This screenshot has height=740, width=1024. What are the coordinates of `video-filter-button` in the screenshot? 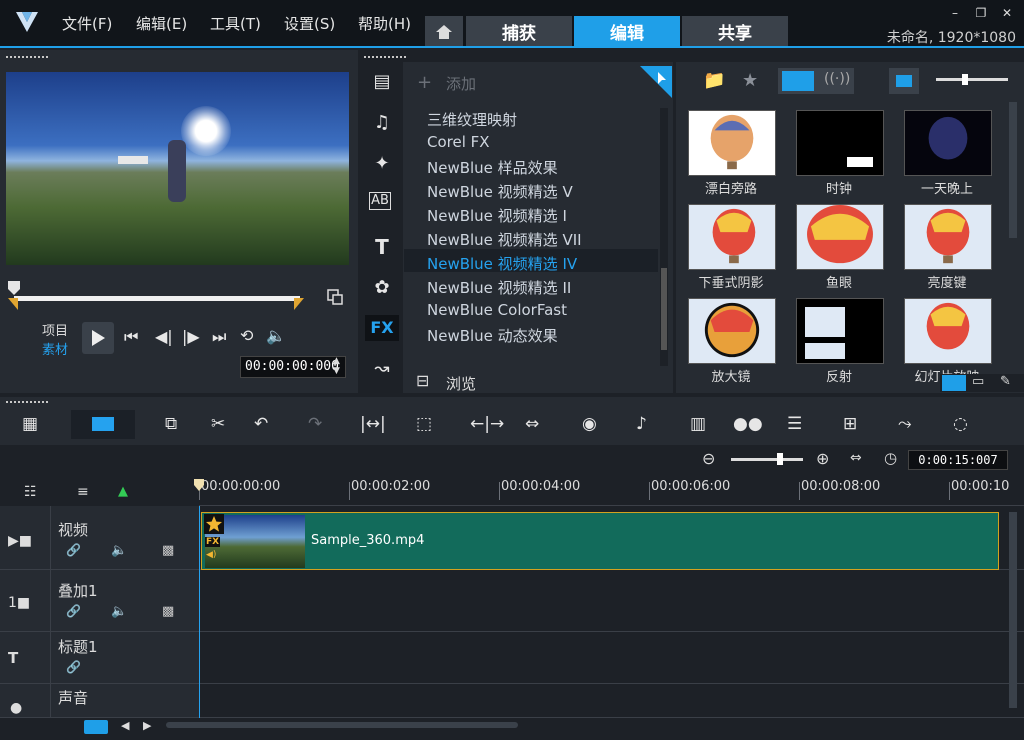 It's located at (798, 81).